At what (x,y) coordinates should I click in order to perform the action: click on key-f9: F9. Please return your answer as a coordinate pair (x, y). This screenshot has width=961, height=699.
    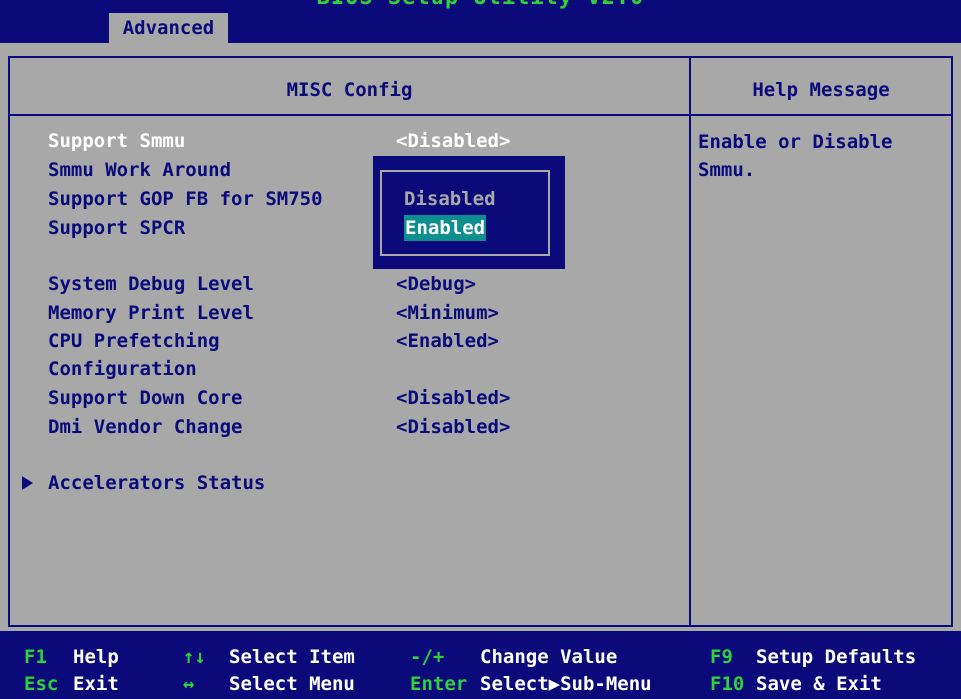
    Looking at the image, I should click on (721, 657).